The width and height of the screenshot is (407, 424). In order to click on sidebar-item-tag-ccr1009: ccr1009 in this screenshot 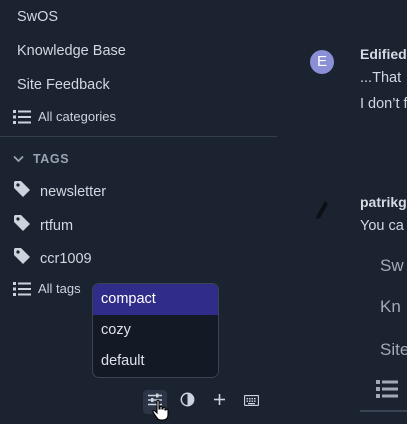, I will do `click(52, 258)`.